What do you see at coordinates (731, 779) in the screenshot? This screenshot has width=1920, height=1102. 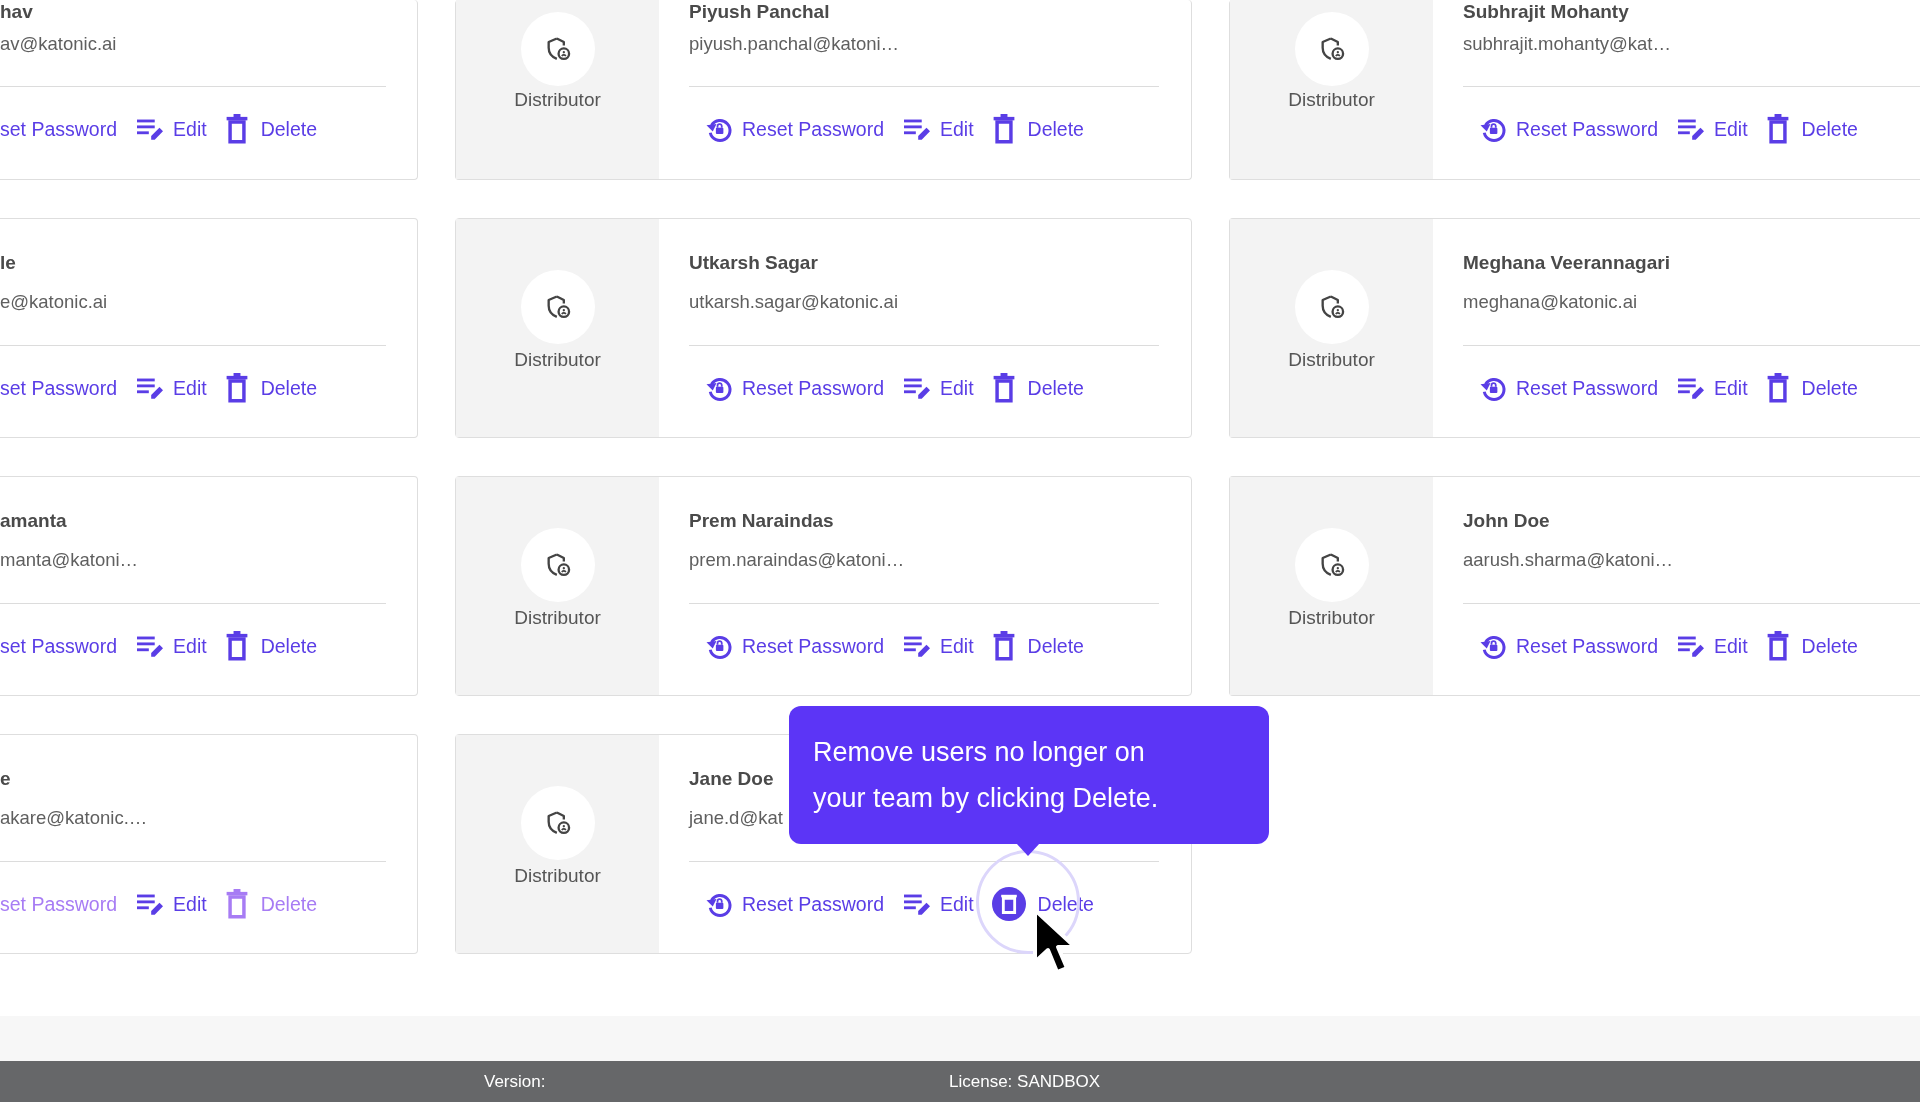 I see `user-name: Jane Doe` at bounding box center [731, 779].